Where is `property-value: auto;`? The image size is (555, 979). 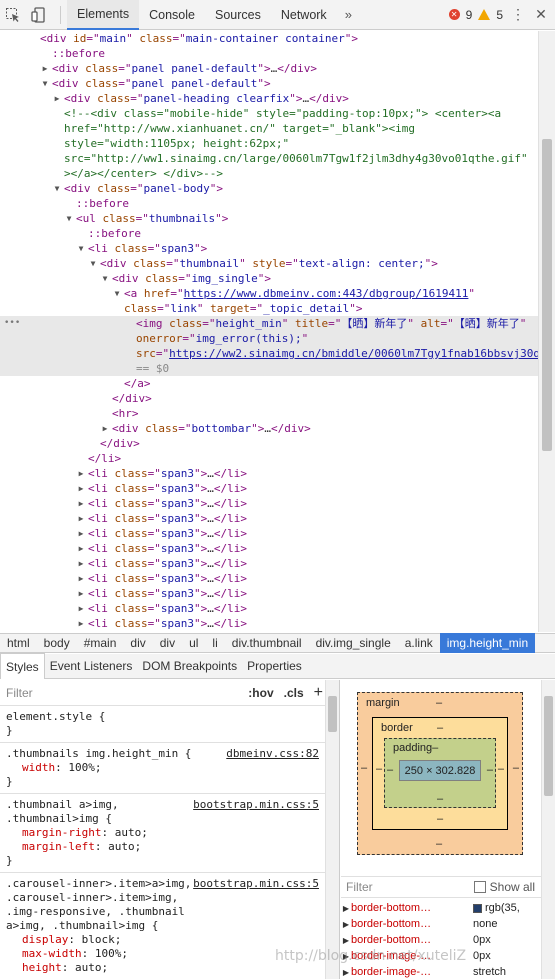
property-value: auto; is located at coordinates (91, 967).